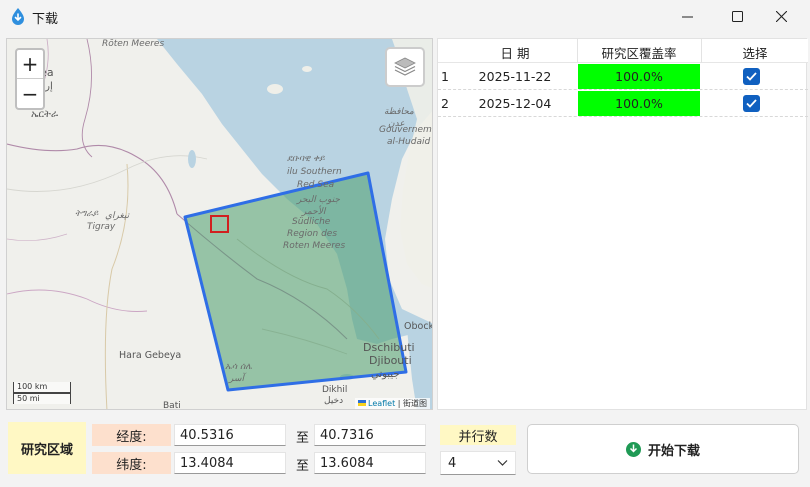 Image resolution: width=810 pixels, height=487 pixels. I want to click on download-icon, so click(633, 449).